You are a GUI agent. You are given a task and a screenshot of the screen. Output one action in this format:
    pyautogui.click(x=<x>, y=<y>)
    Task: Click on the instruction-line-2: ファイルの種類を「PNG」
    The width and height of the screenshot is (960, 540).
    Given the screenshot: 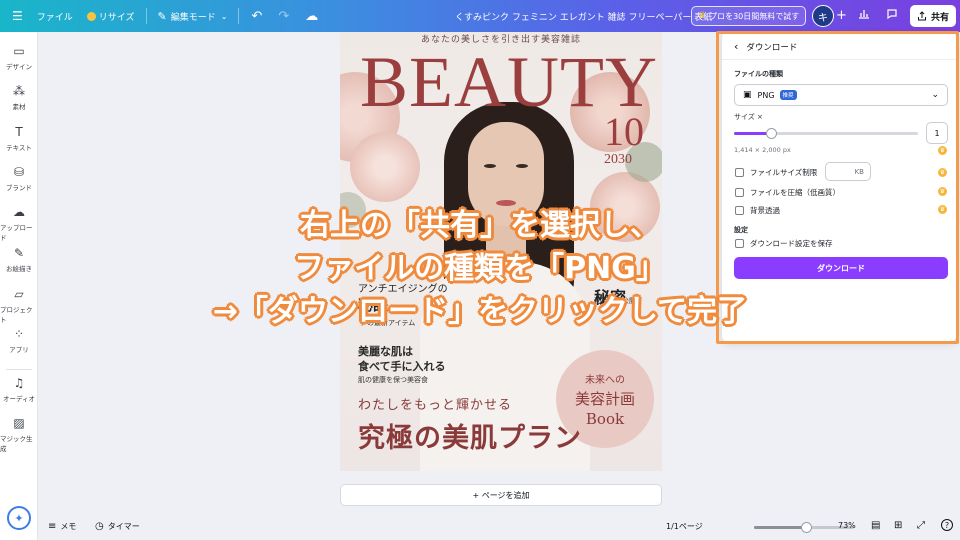 What is the action you would take?
    pyautogui.click(x=480, y=268)
    